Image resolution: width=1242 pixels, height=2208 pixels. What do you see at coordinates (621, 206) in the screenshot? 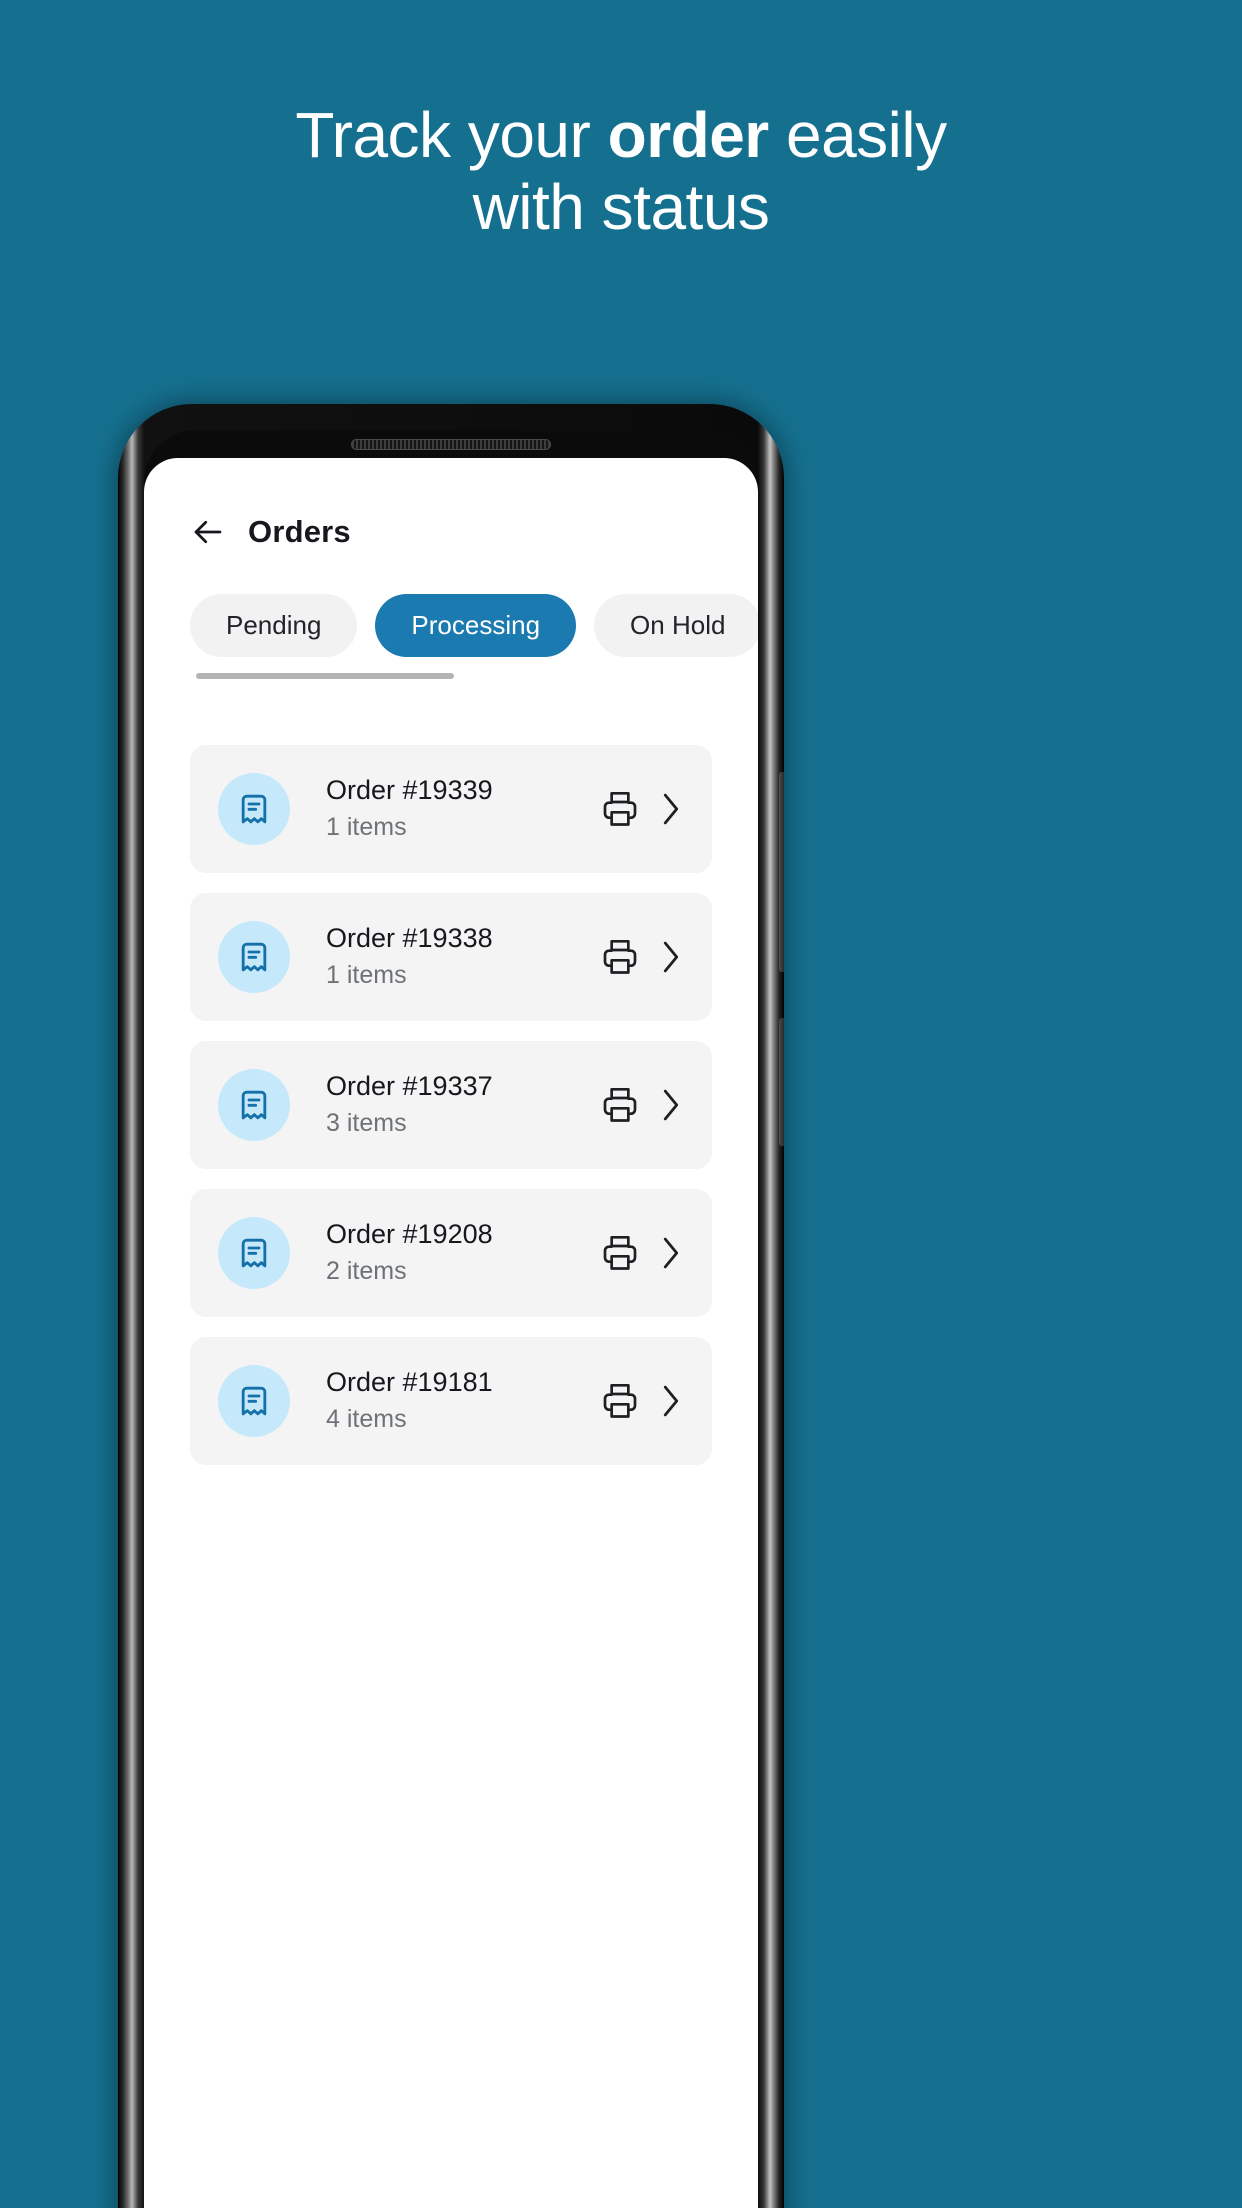
I see `headline-line2: with status` at bounding box center [621, 206].